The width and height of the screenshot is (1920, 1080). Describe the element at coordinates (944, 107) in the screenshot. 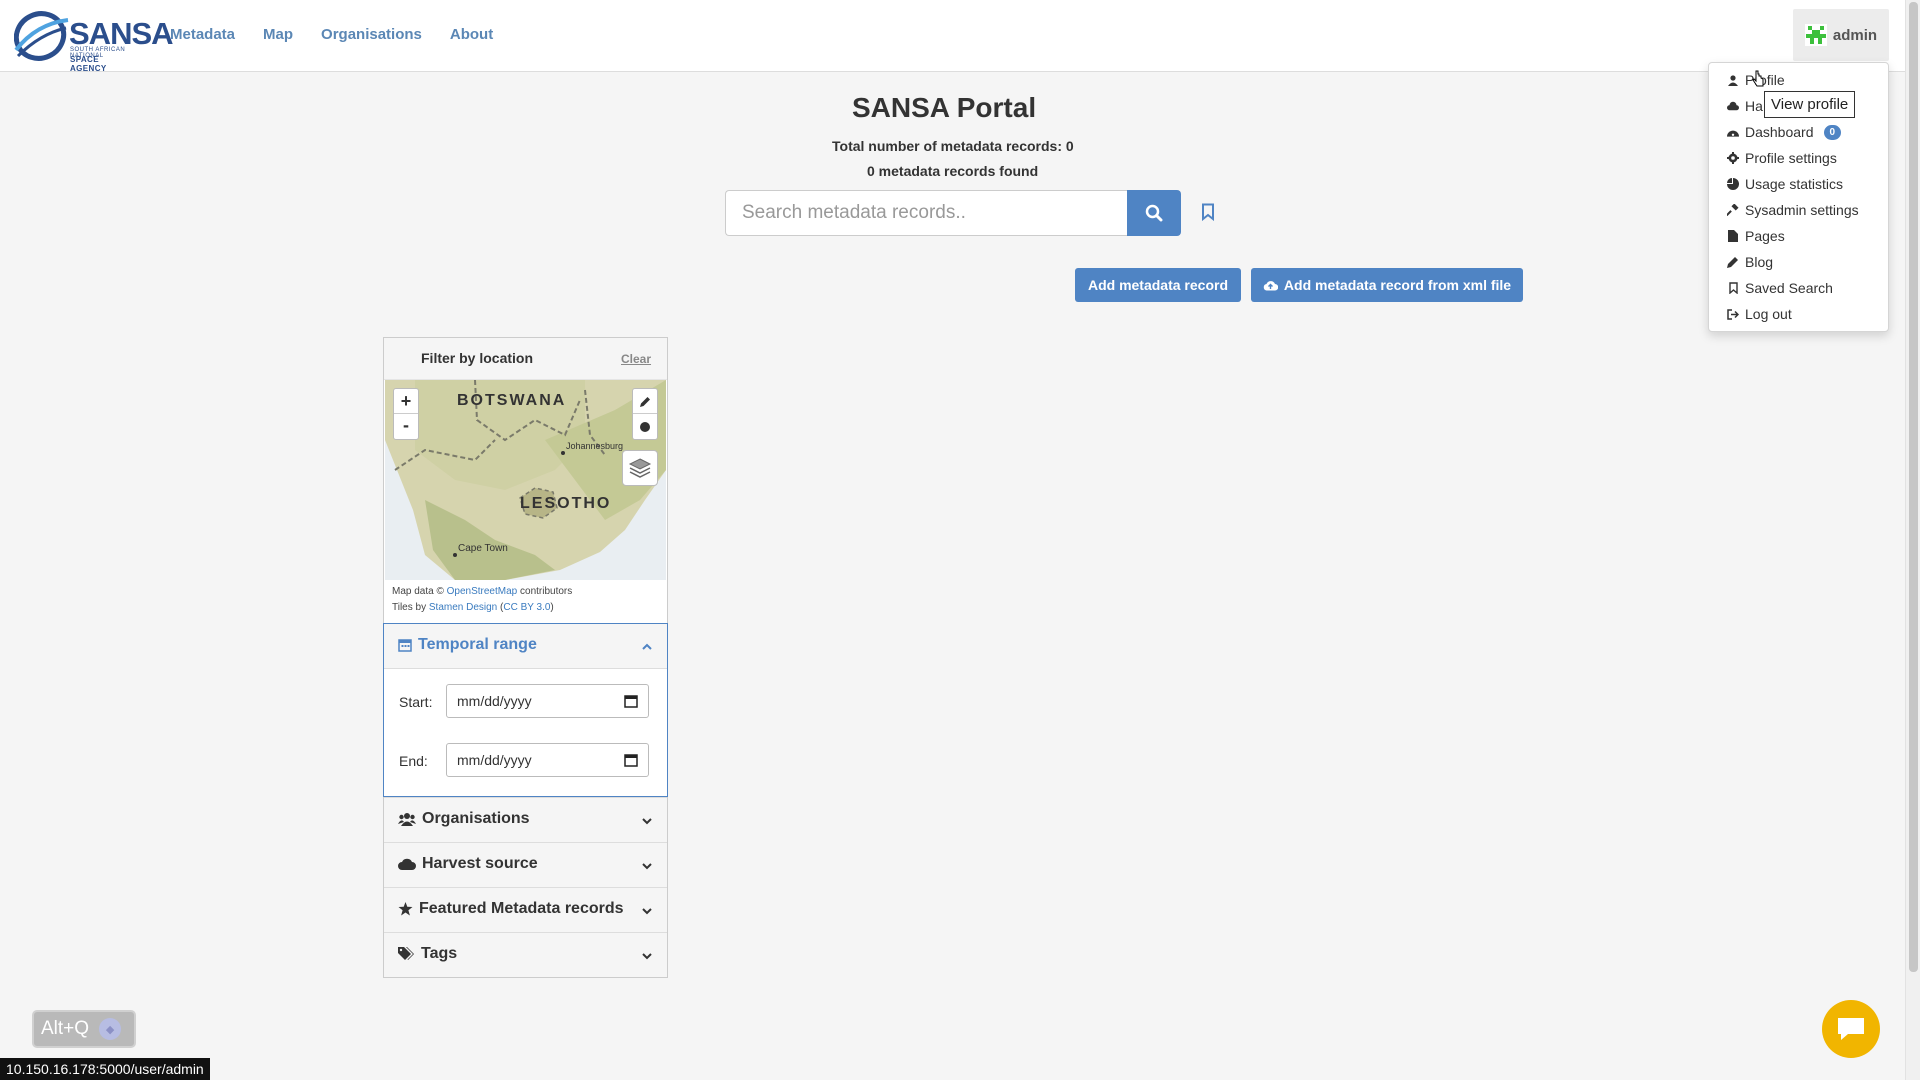

I see `page-title: SANSA Portal` at that location.